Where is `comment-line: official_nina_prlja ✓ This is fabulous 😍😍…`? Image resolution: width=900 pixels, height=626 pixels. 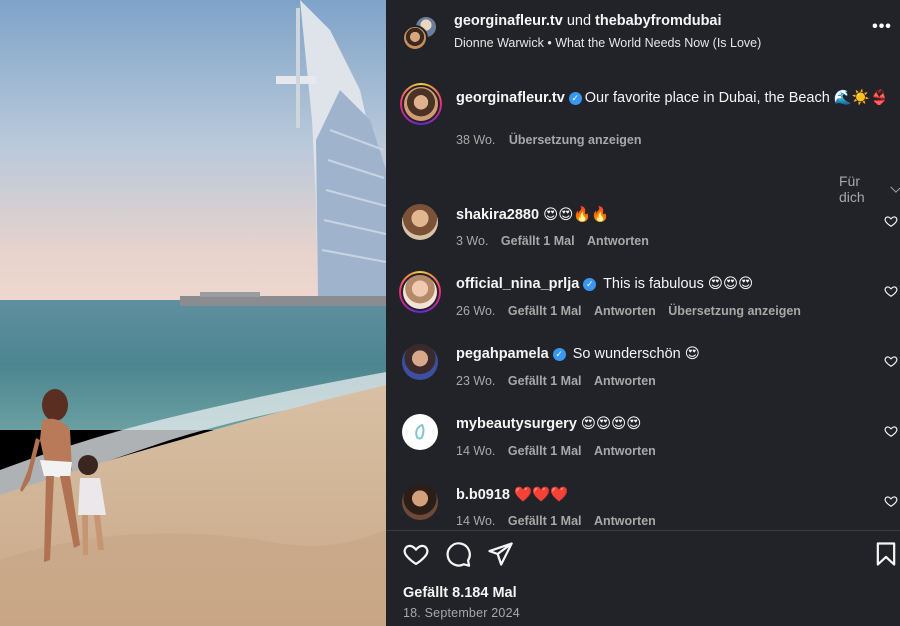
comment-line: official_nina_prlja ✓ This is fabulous 😍😍… is located at coordinates (604, 284).